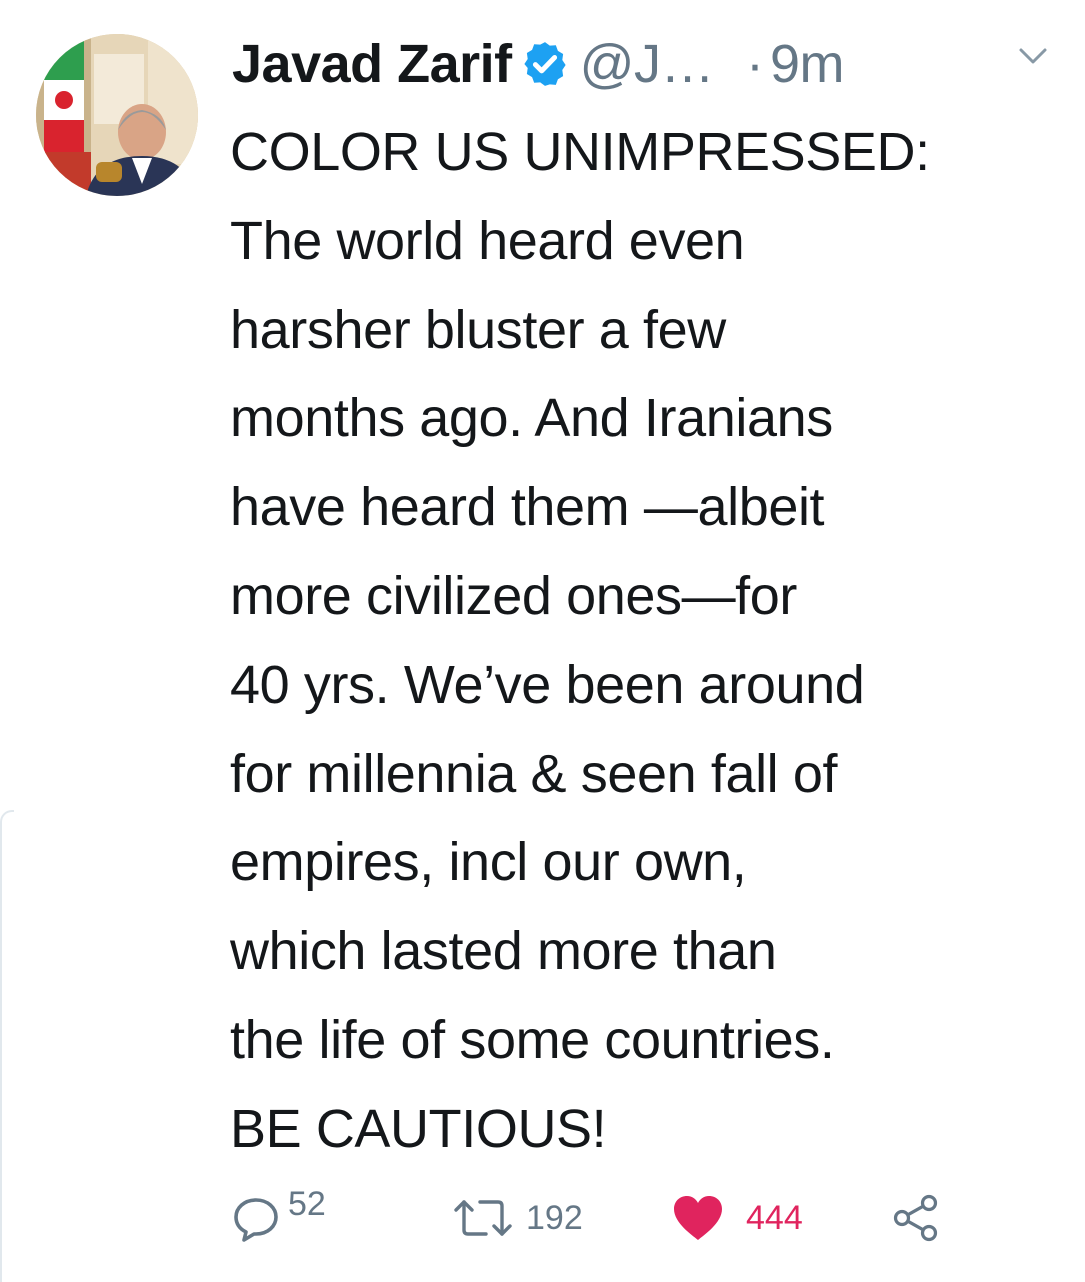  I want to click on tweet-text-line: 40 yrs. We’ve been around, so click(547, 684).